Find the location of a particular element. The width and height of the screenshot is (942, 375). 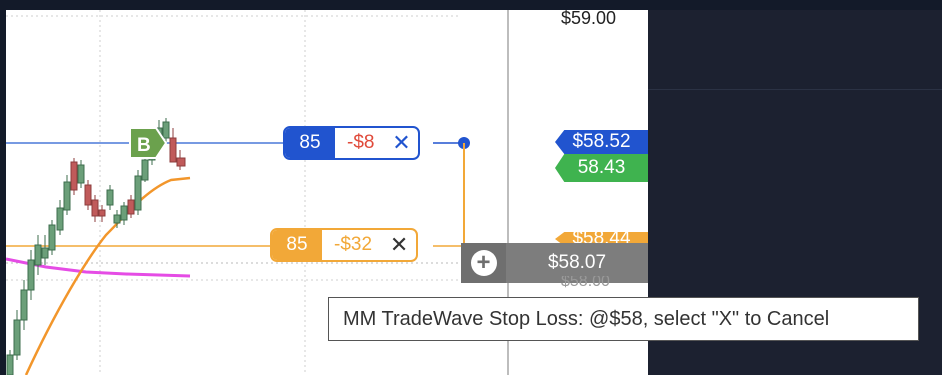

axis-price-bottom: $58.00 is located at coordinates (585, 282).